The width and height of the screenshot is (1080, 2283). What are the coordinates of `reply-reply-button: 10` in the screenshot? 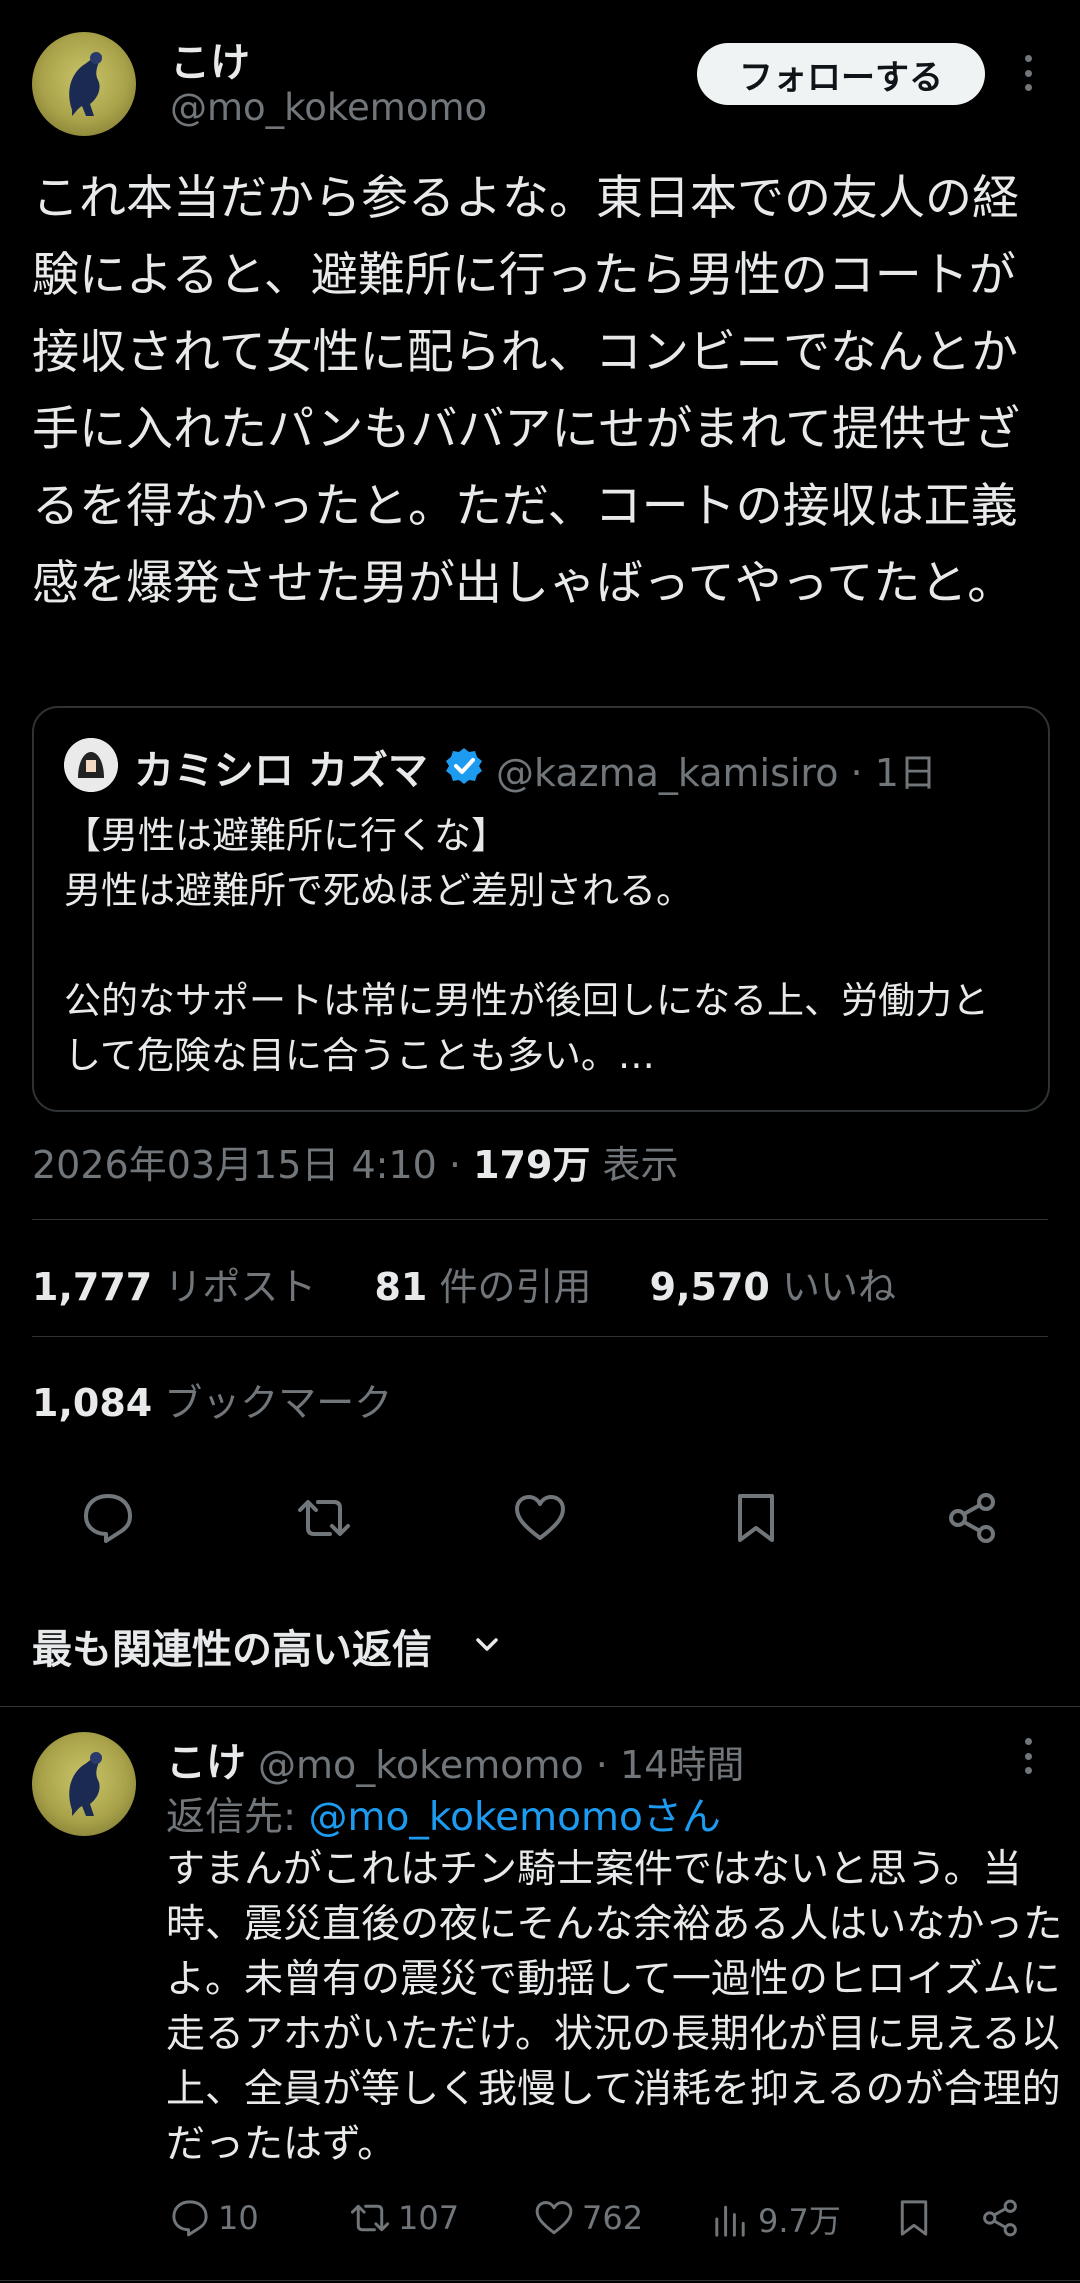 It's located at (213, 2218).